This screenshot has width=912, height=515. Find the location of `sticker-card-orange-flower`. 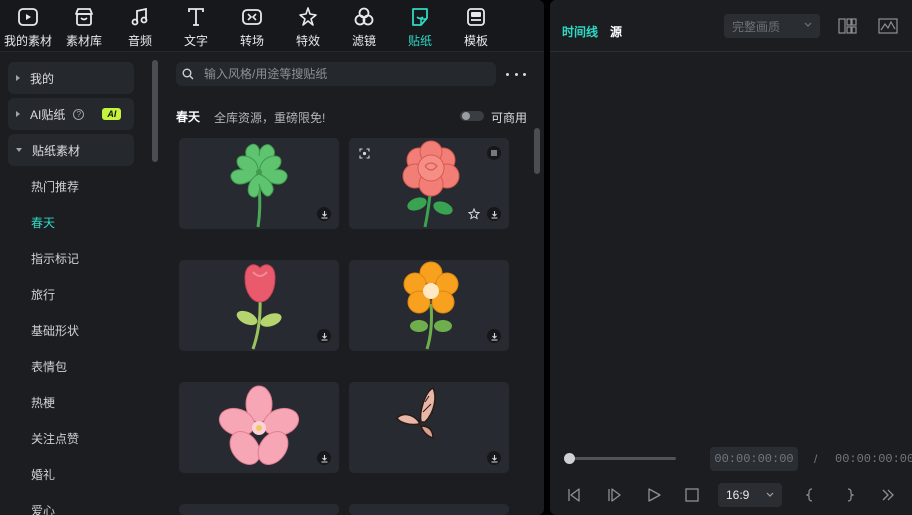

sticker-card-orange-flower is located at coordinates (429, 305).